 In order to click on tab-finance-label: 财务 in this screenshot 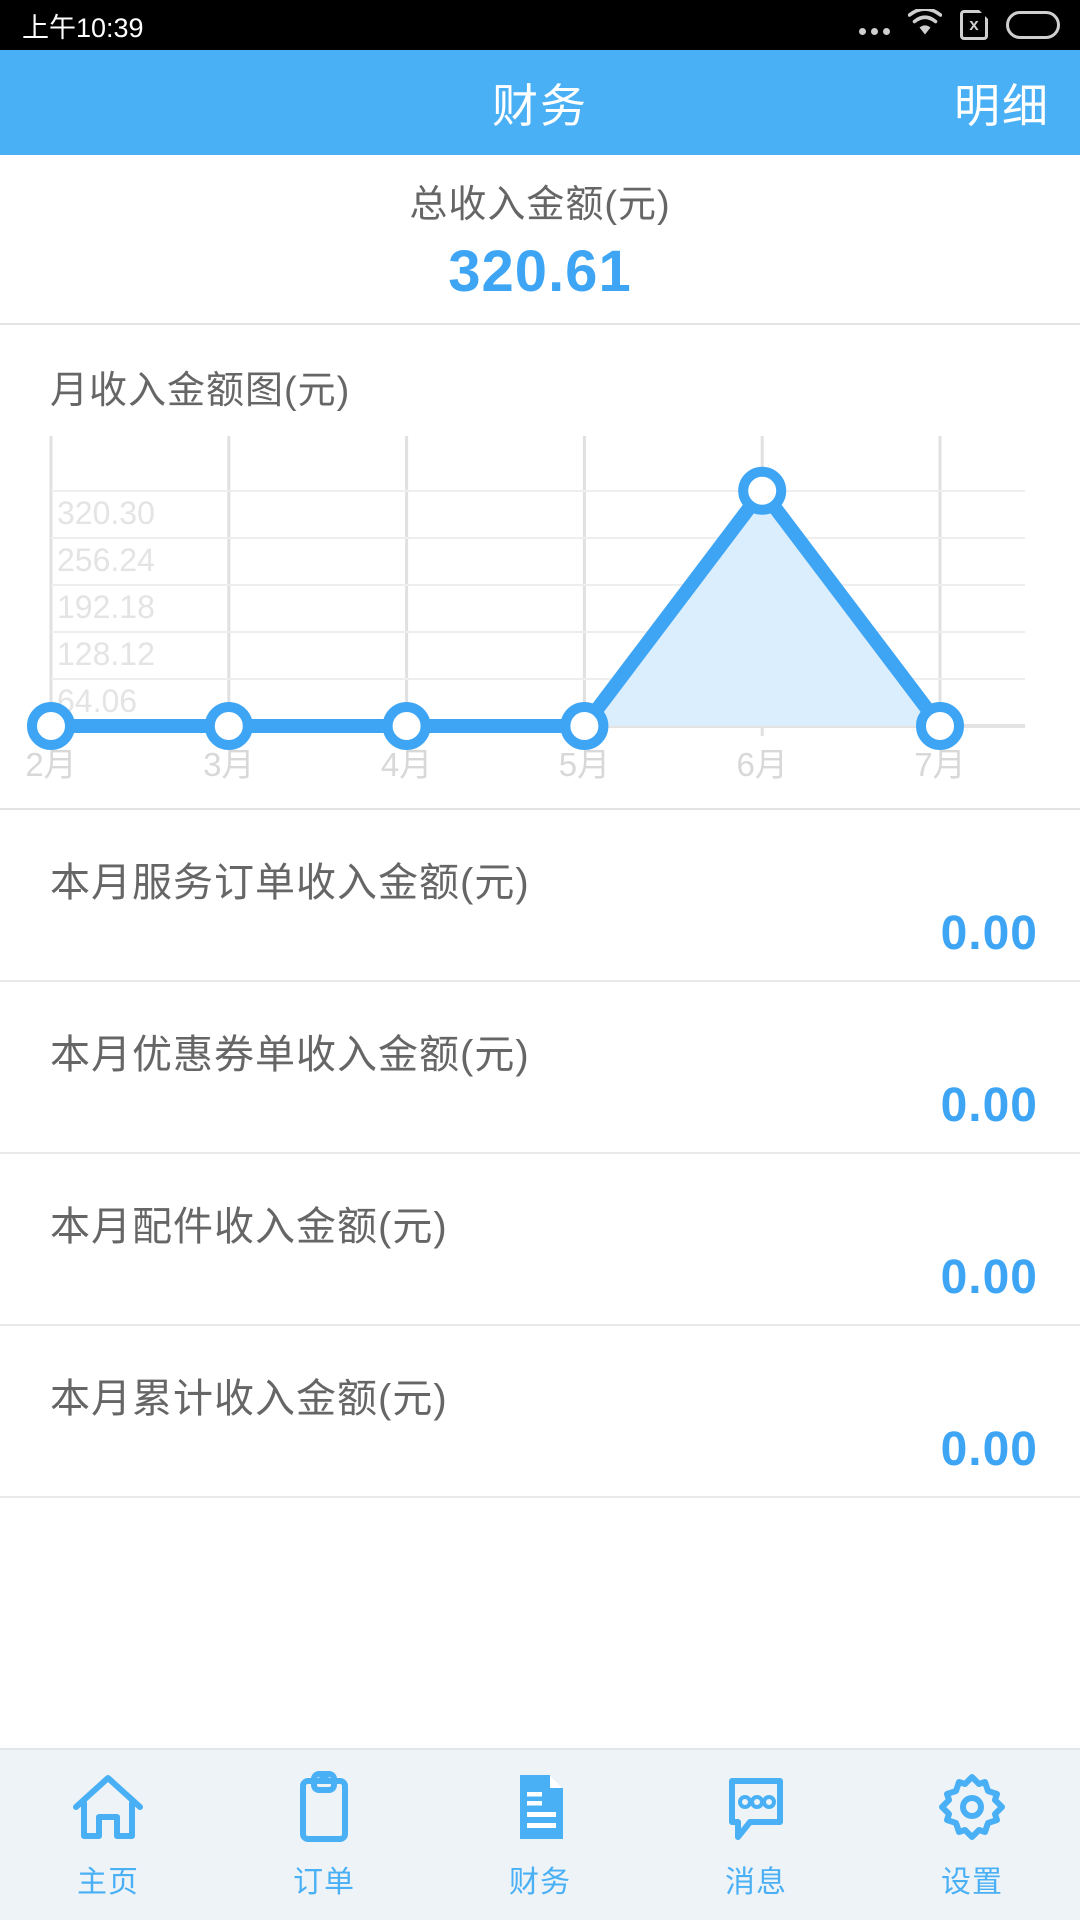, I will do `click(540, 1882)`.